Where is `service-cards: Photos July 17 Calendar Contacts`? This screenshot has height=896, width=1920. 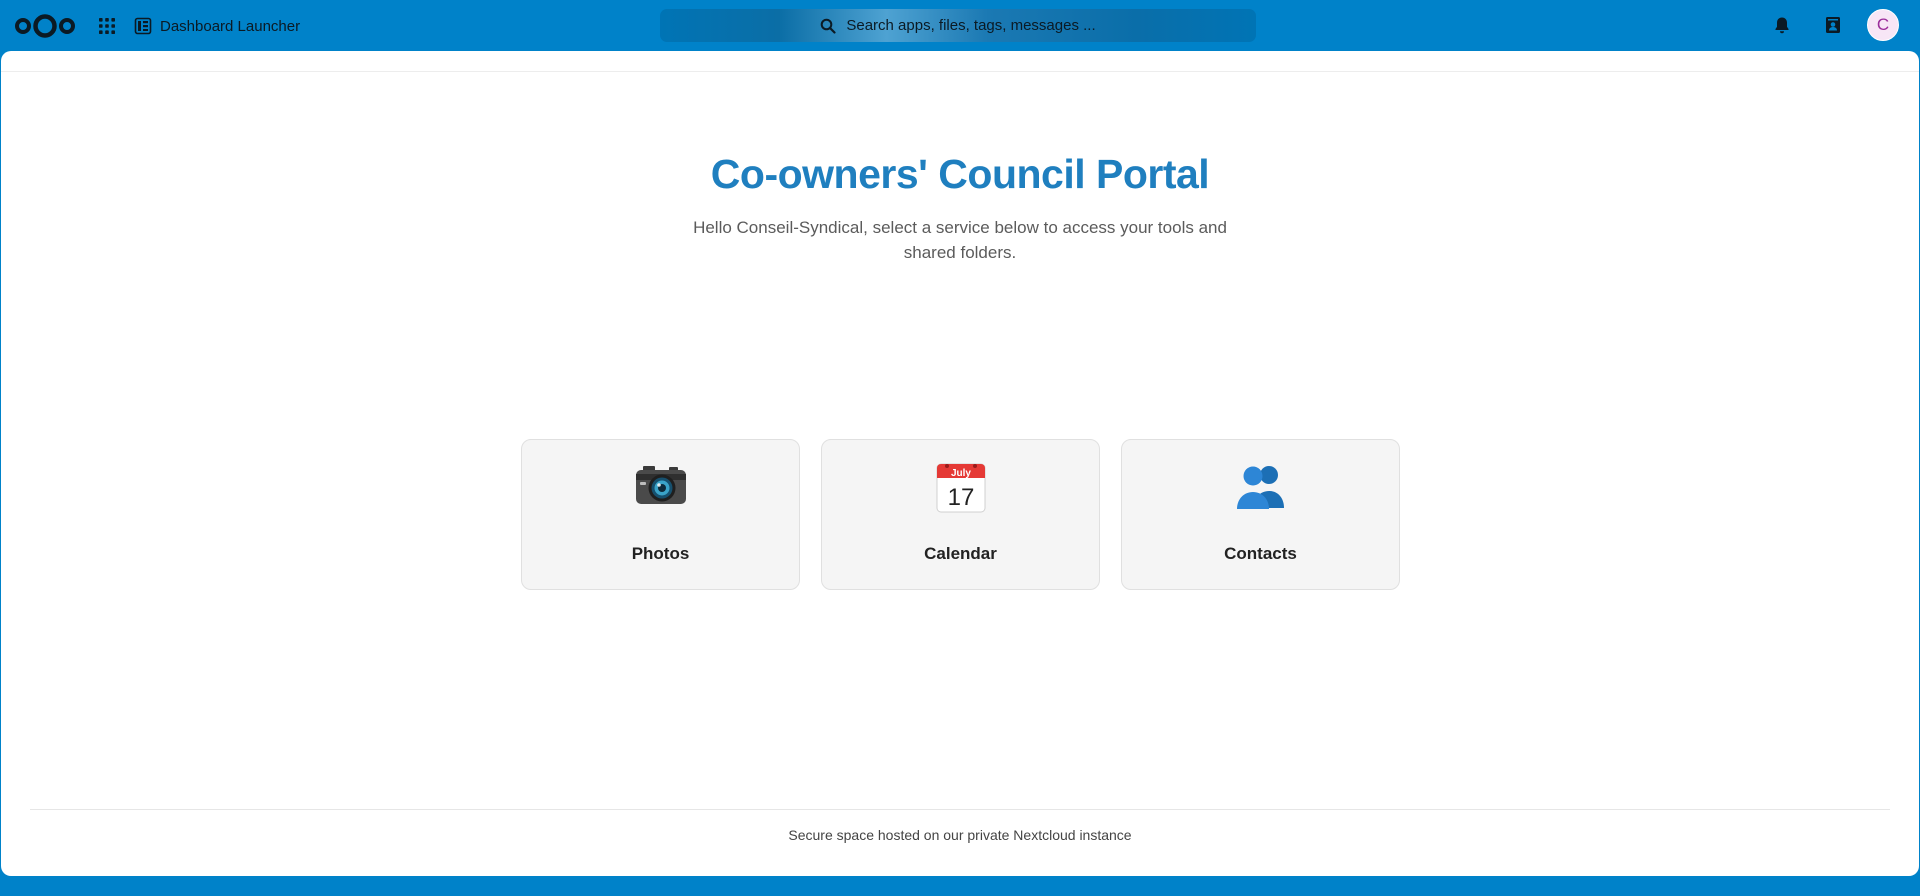
service-cards: Photos July 17 Calendar Contacts is located at coordinates (961, 515).